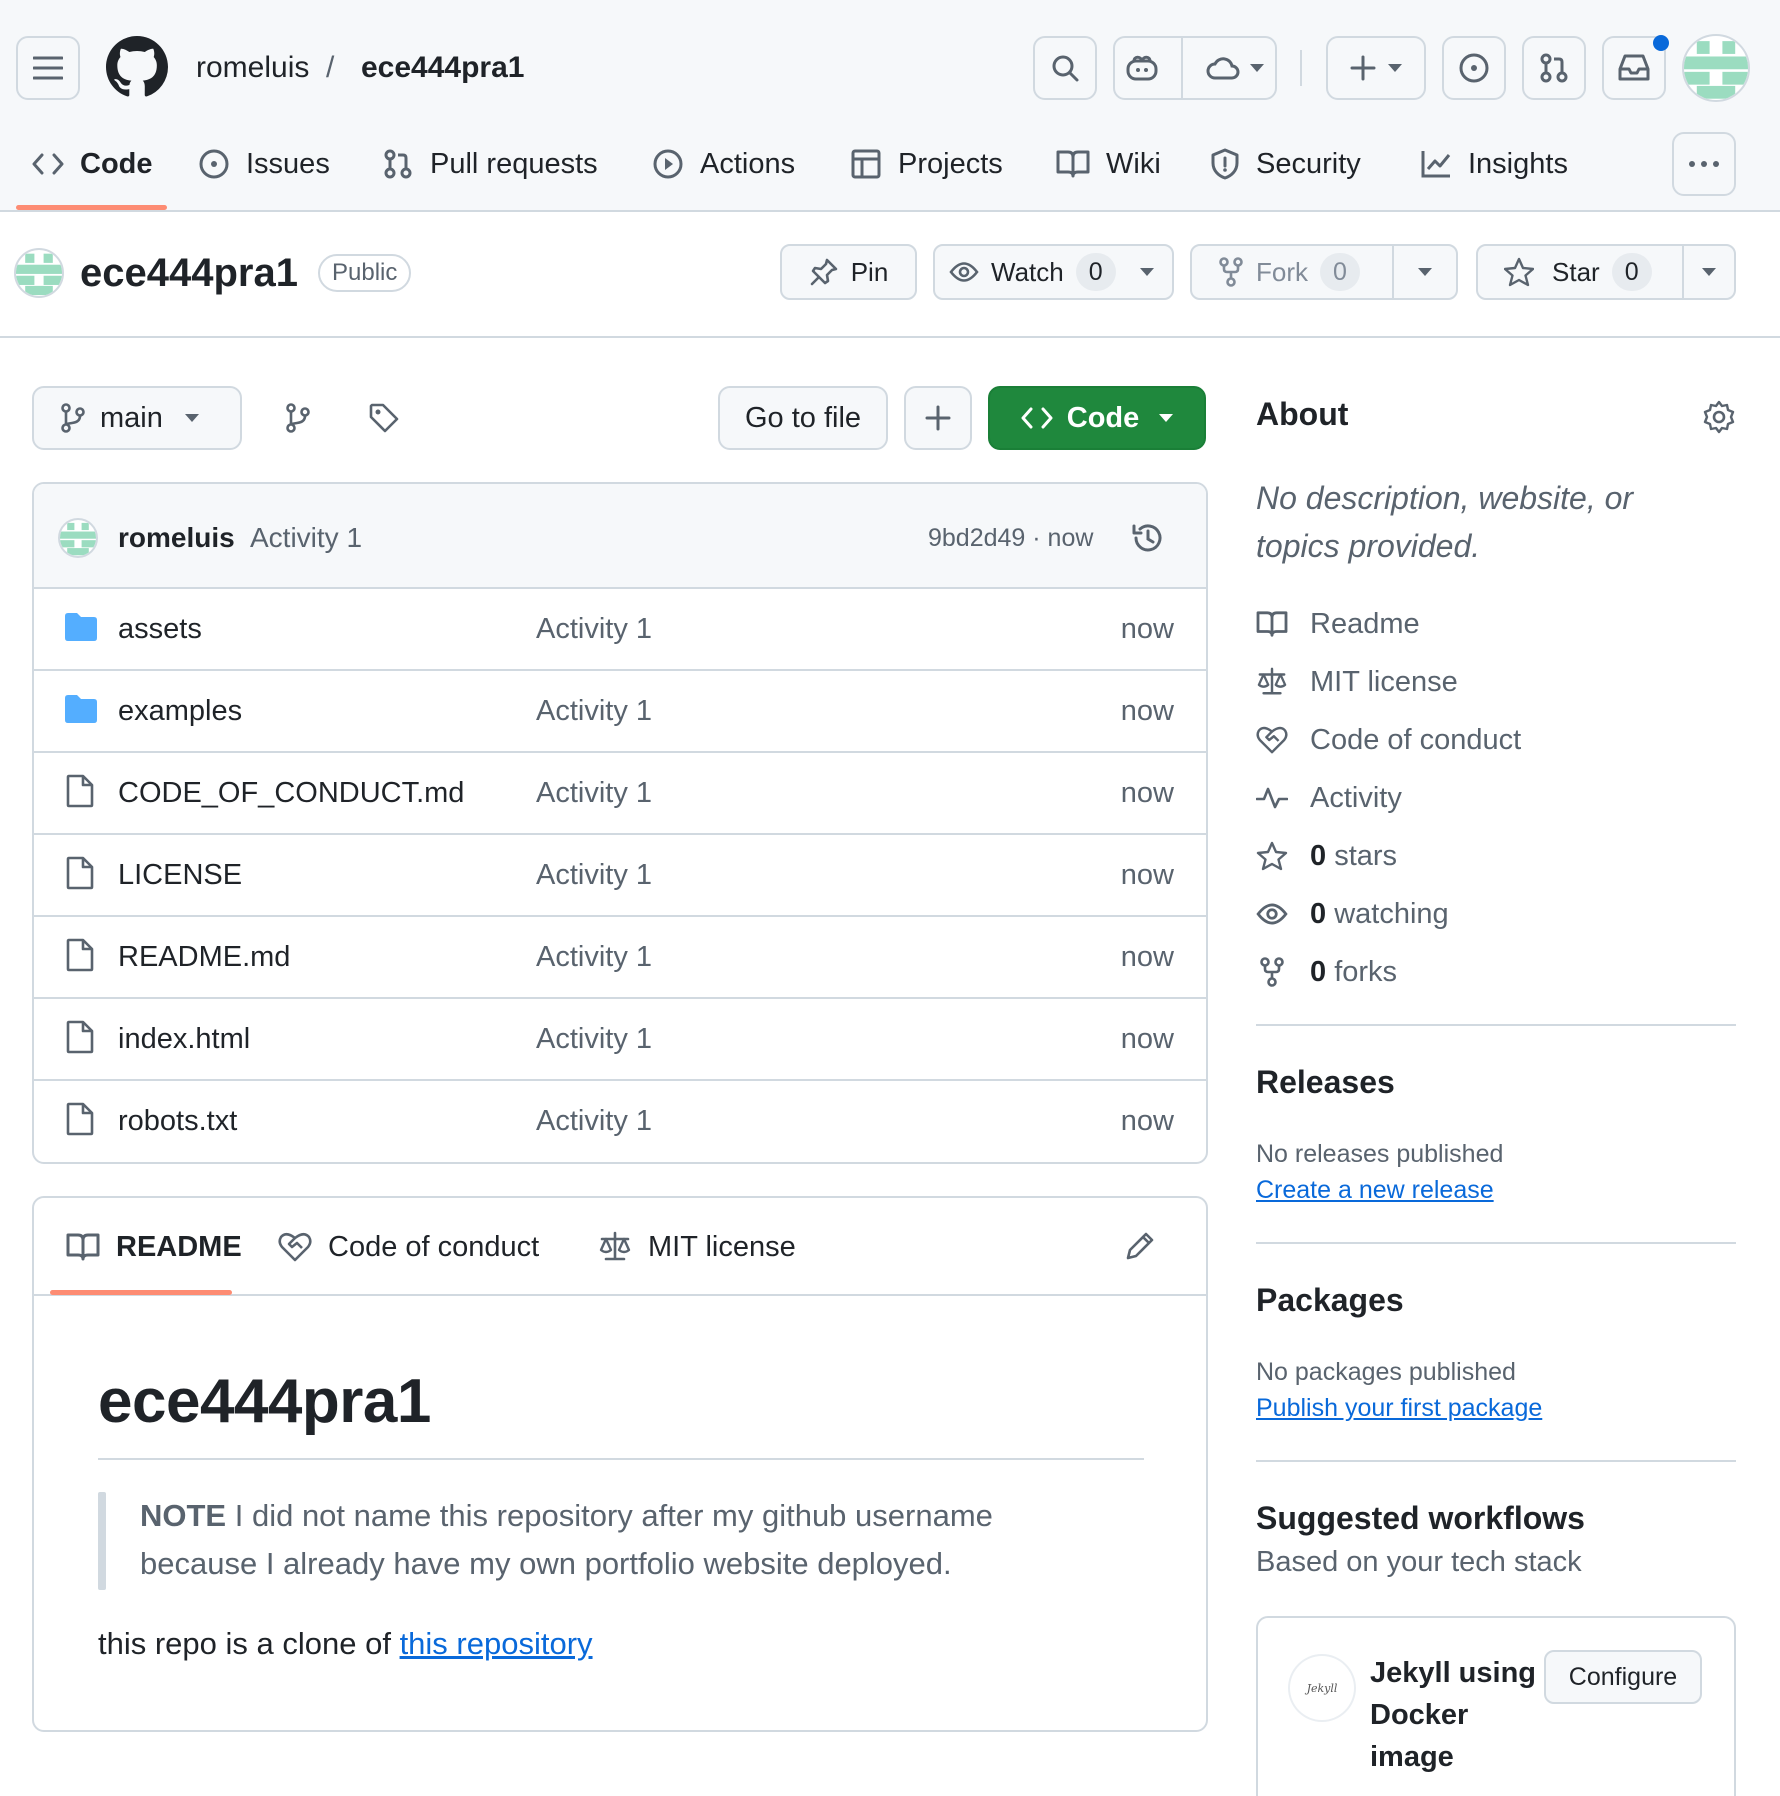 The width and height of the screenshot is (1780, 1796). I want to click on file-row: robots.txt Activity 1 now, so click(620, 1121).